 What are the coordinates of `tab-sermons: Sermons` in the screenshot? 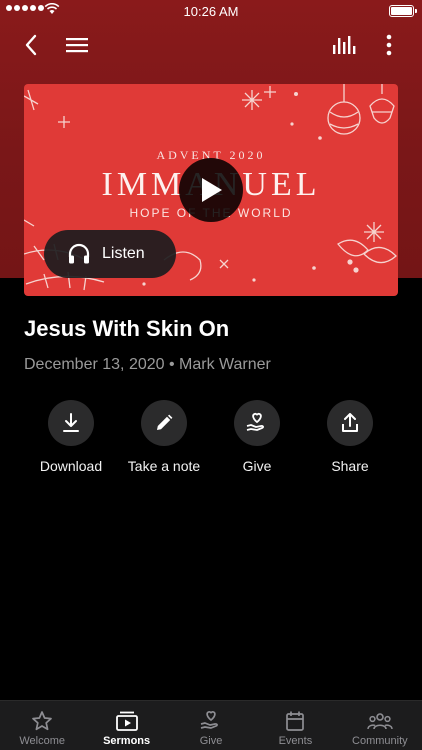 It's located at (126, 725).